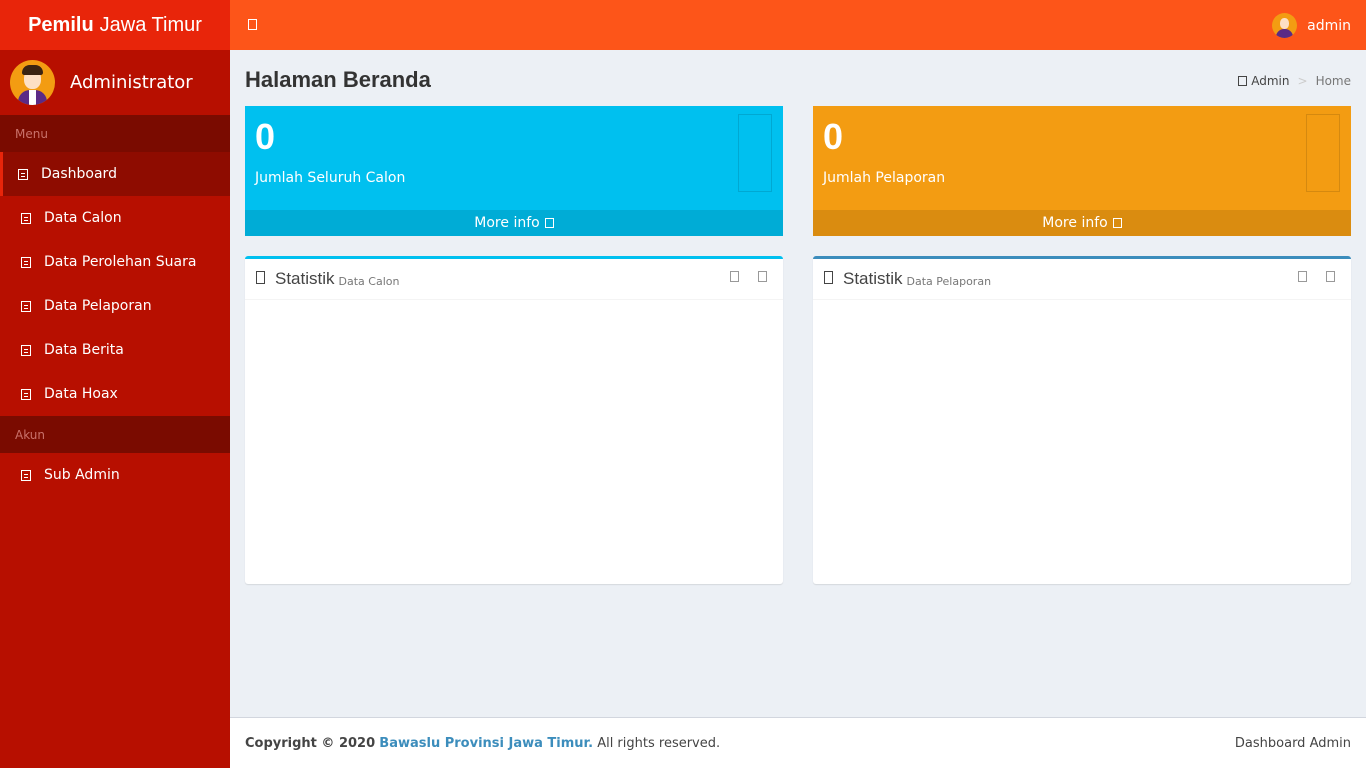  I want to click on sidebar-item-dashboard: Dashboard, so click(115, 174).